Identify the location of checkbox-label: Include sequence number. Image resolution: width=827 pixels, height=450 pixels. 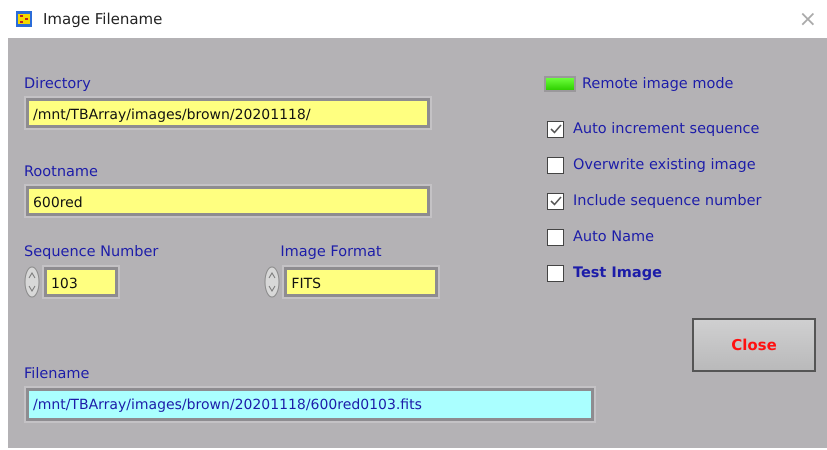
(667, 201).